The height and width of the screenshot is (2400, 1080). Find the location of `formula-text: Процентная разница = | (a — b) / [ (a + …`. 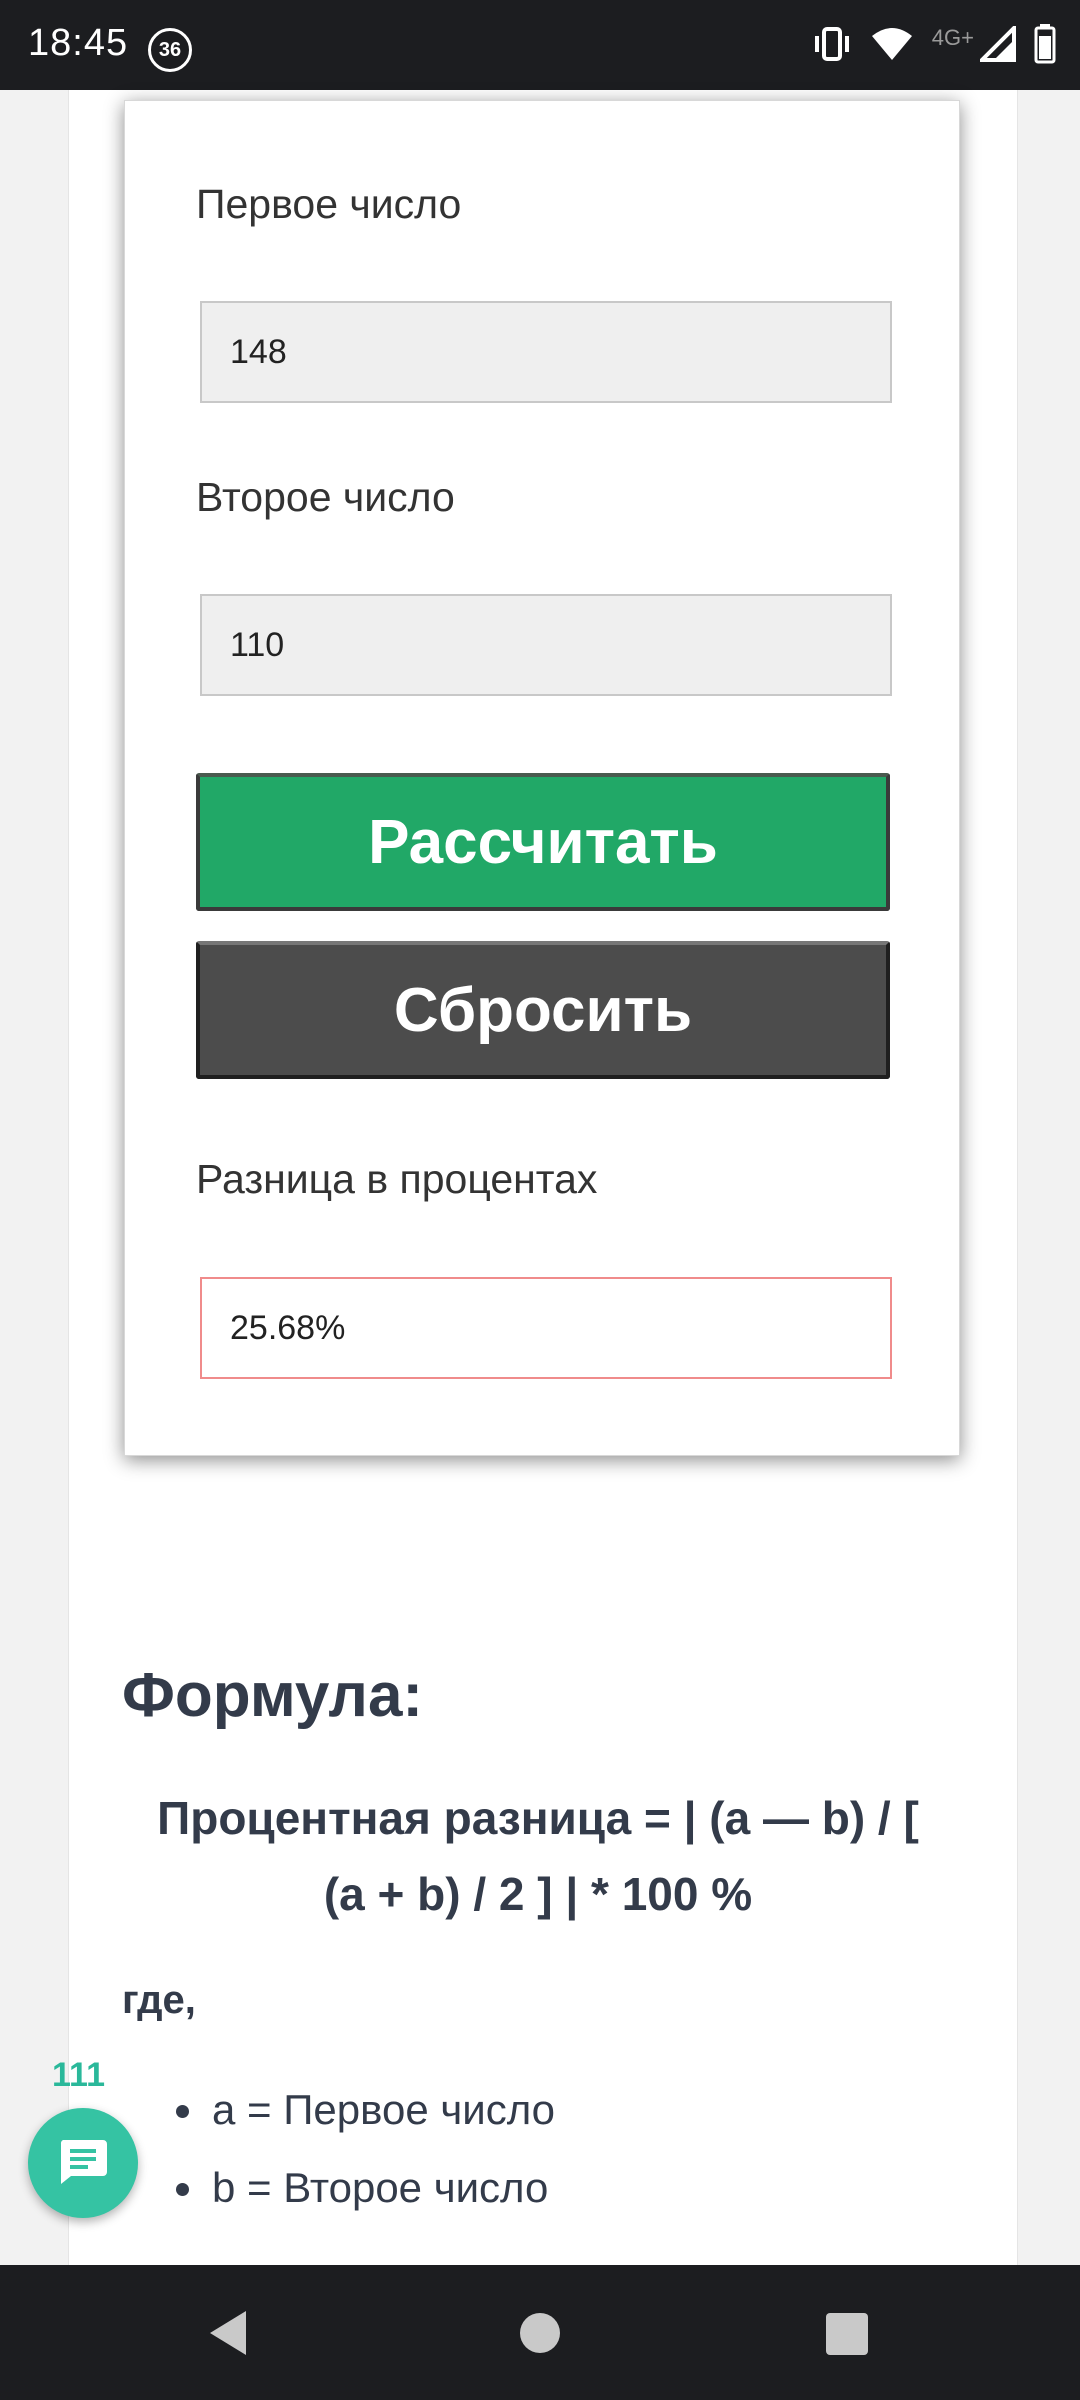

formula-text: Процентная разница = | (a — b) / [ (a + … is located at coordinates (538, 1856).